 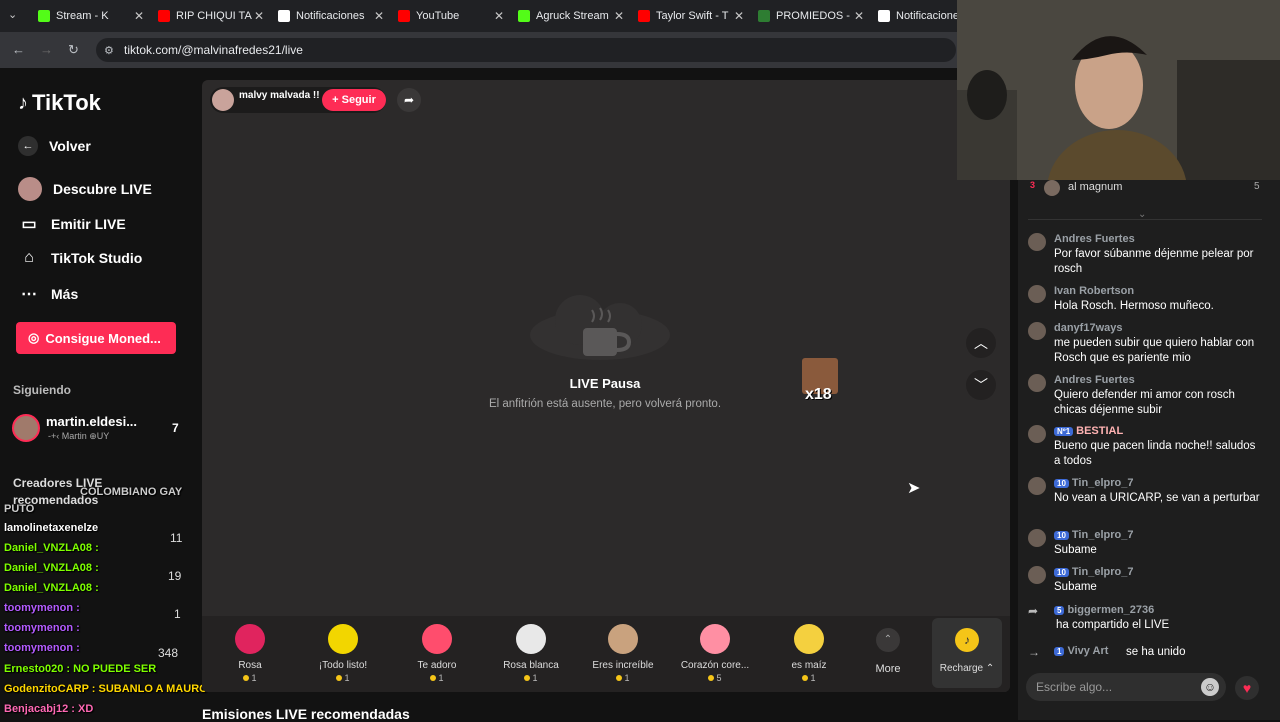 I want to click on url-bar: tiktok.com/@malvinafredes21/live, so click(x=526, y=50).